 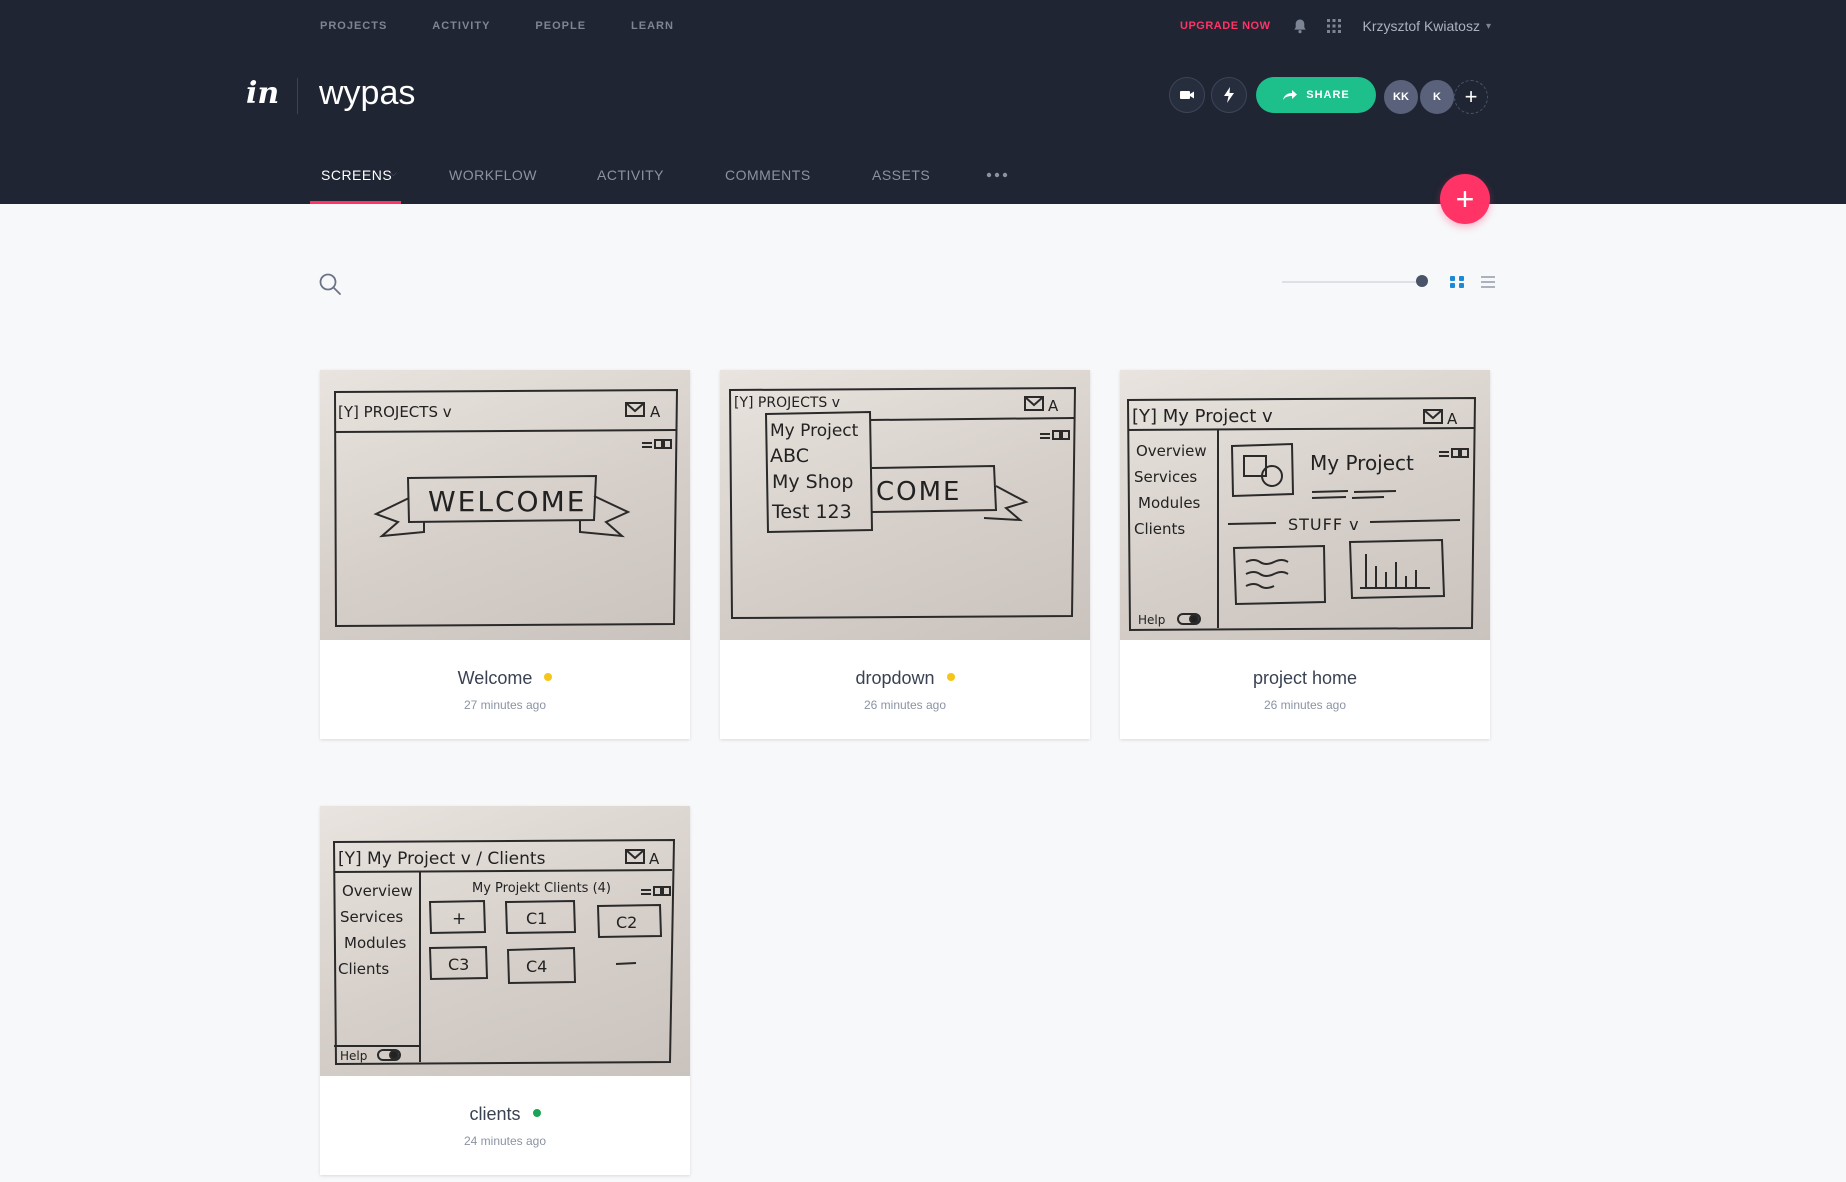 I want to click on sketch-menu-item: Test 123, so click(x=811, y=512).